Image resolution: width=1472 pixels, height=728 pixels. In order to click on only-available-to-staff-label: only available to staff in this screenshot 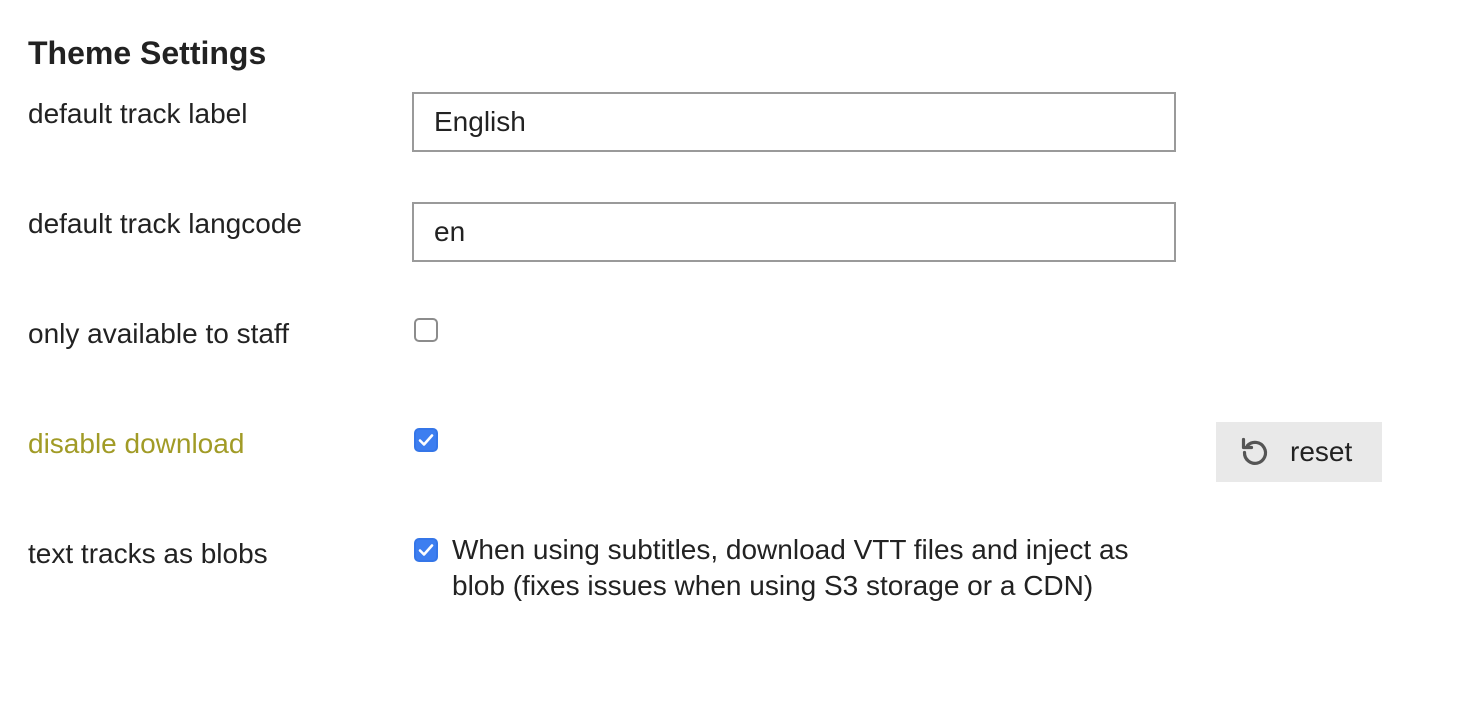, I will do `click(158, 333)`.